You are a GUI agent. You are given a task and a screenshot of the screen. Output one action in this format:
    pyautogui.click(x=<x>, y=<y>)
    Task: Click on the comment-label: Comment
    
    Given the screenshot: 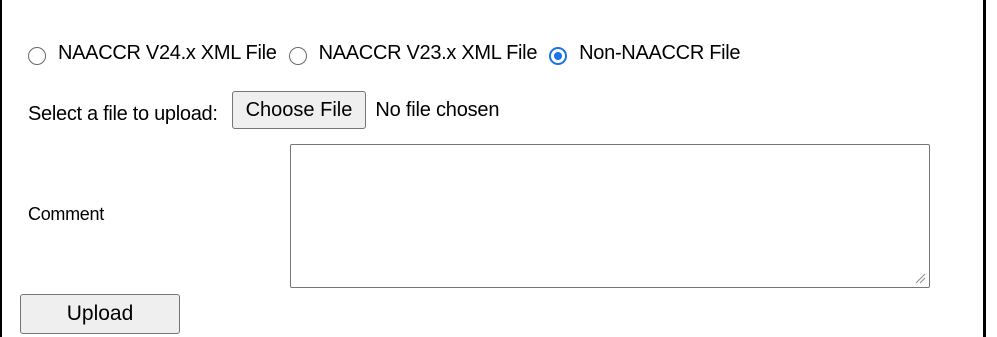 What is the action you would take?
    pyautogui.click(x=66, y=214)
    